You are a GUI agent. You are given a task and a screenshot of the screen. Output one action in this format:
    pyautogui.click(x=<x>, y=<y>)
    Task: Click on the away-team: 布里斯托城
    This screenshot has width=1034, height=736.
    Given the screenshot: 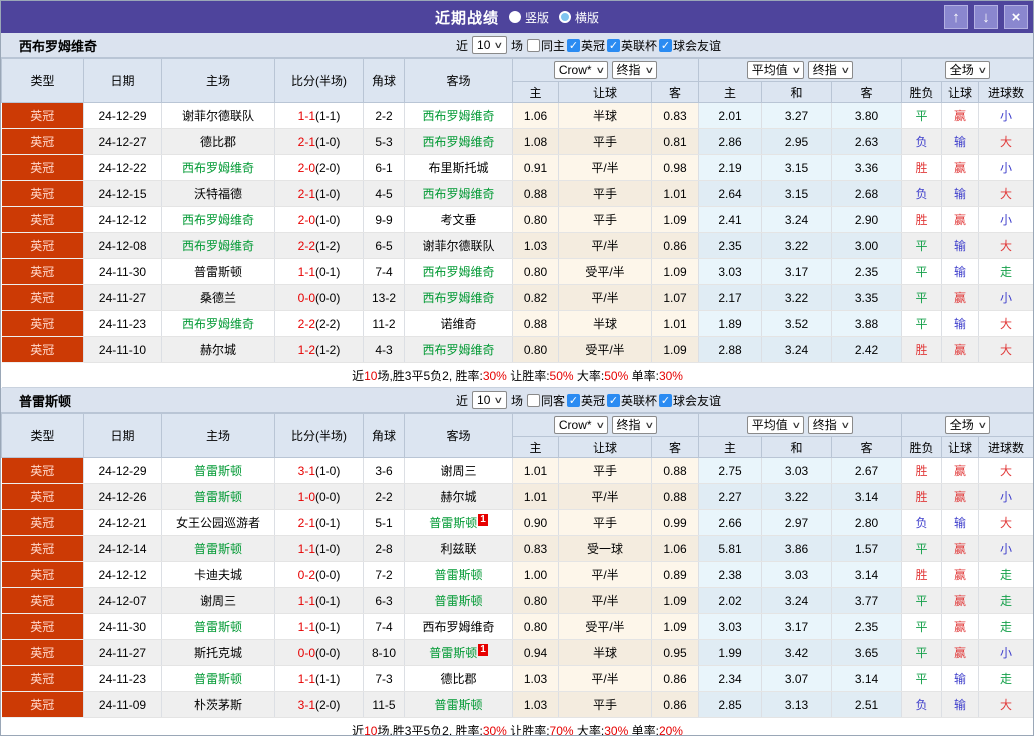 What is the action you would take?
    pyautogui.click(x=458, y=167)
    